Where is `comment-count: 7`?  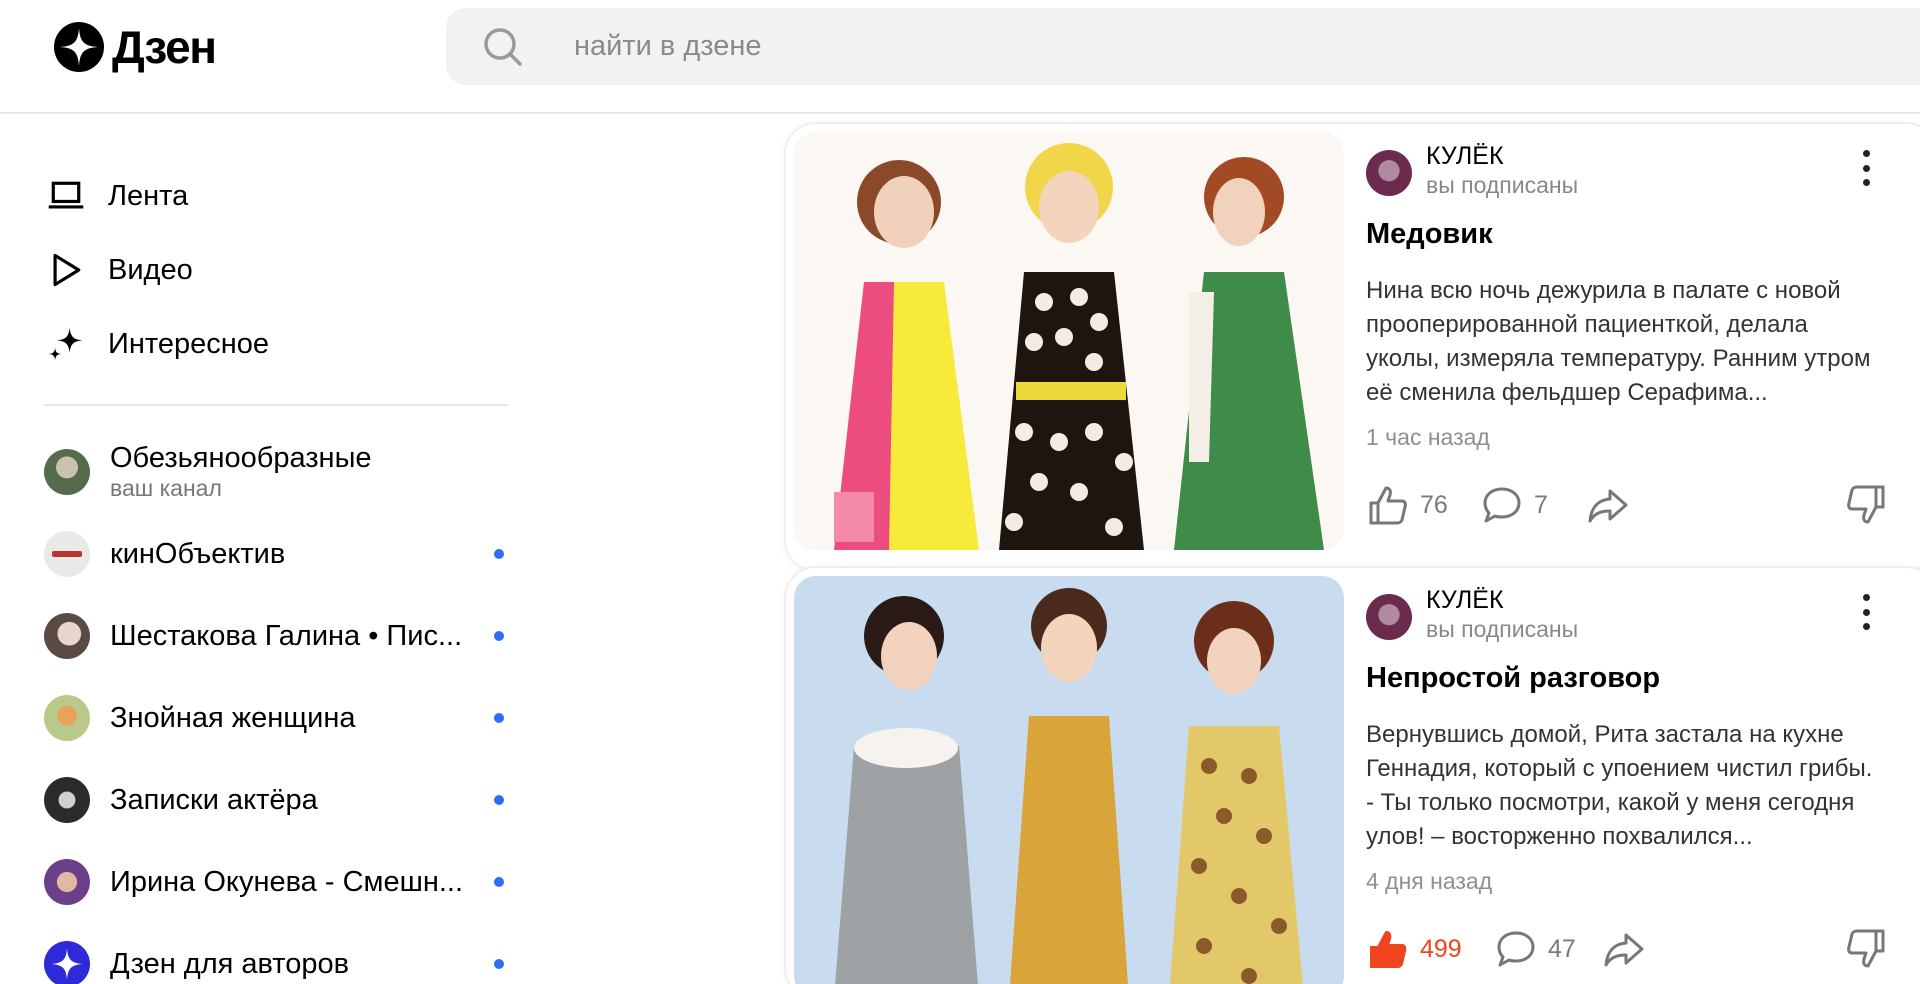 comment-count: 7 is located at coordinates (1541, 504).